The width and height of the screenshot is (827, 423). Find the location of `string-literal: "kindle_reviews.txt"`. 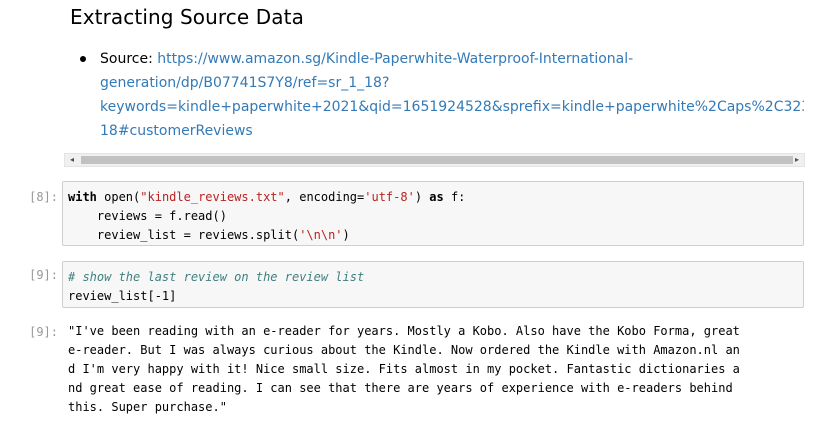

string-literal: "kindle_reviews.txt" is located at coordinates (212, 197).